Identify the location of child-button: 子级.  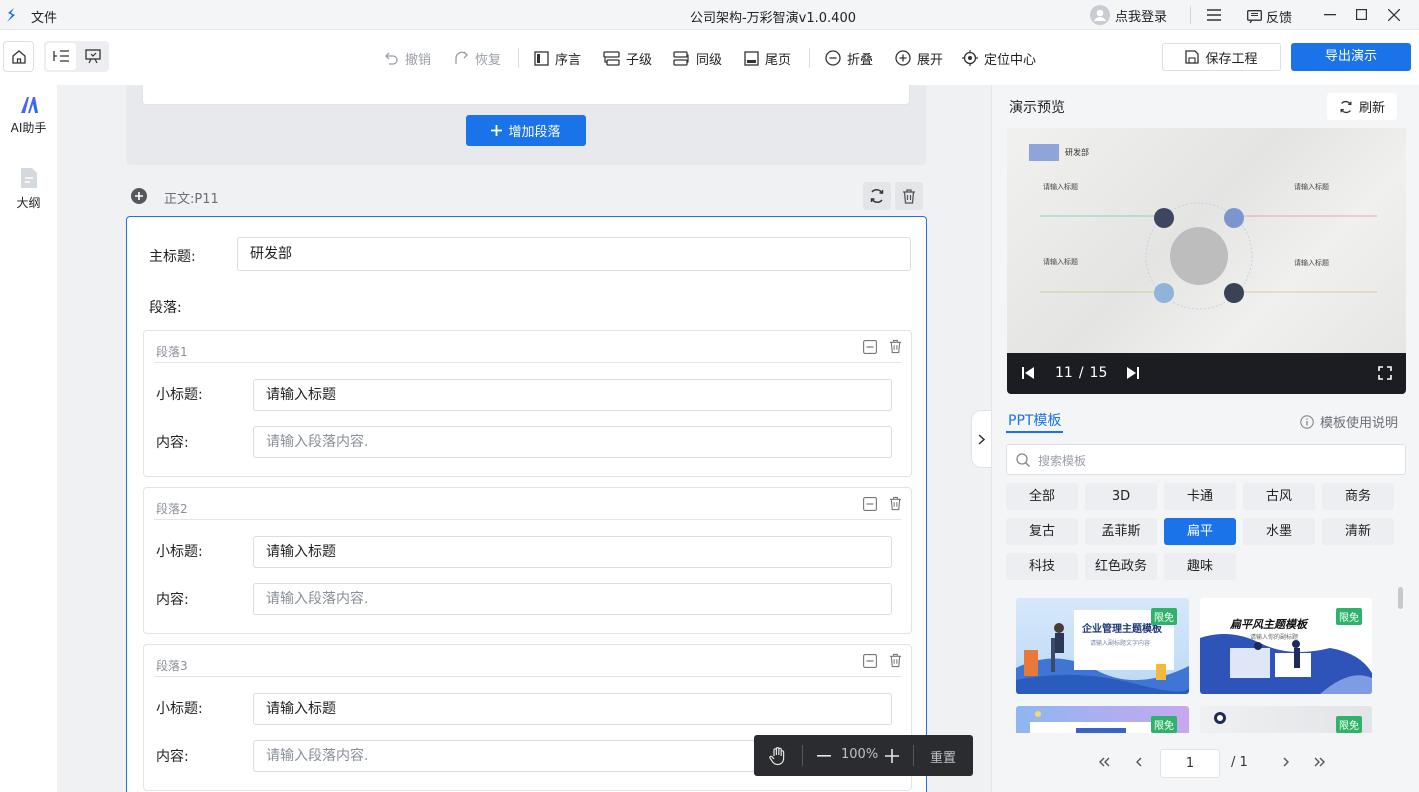
(627, 58).